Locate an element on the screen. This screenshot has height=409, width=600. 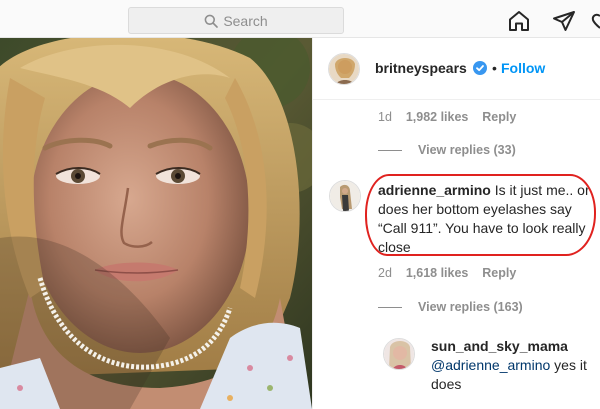
search-icon is located at coordinates (211, 21).